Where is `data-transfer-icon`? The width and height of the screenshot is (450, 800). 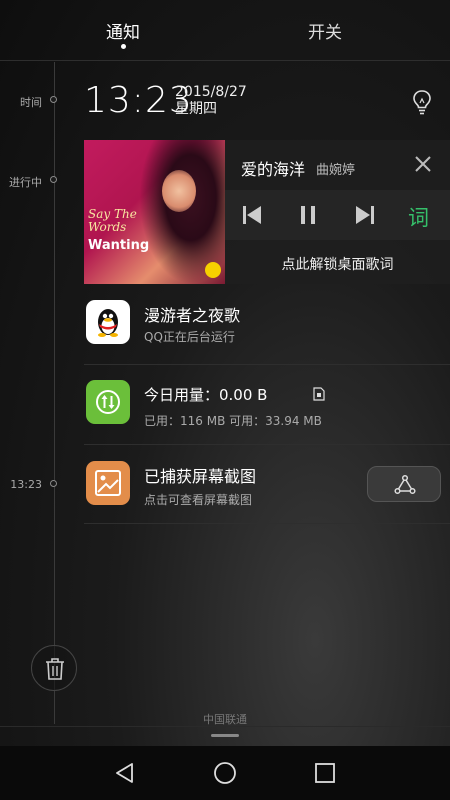 data-transfer-icon is located at coordinates (108, 402).